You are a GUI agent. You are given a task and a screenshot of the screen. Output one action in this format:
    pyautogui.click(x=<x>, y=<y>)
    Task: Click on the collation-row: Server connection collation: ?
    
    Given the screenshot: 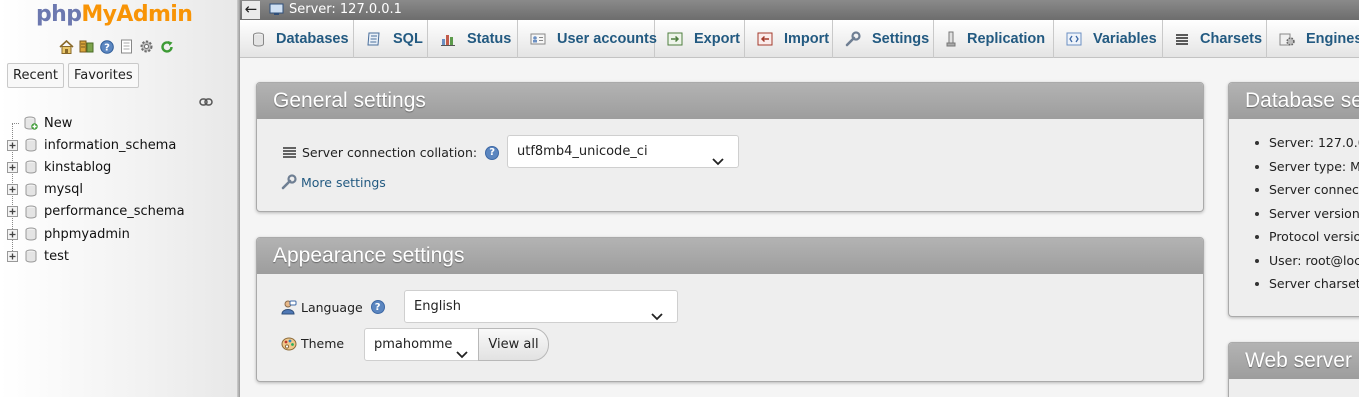 What is the action you would take?
    pyautogui.click(x=391, y=152)
    